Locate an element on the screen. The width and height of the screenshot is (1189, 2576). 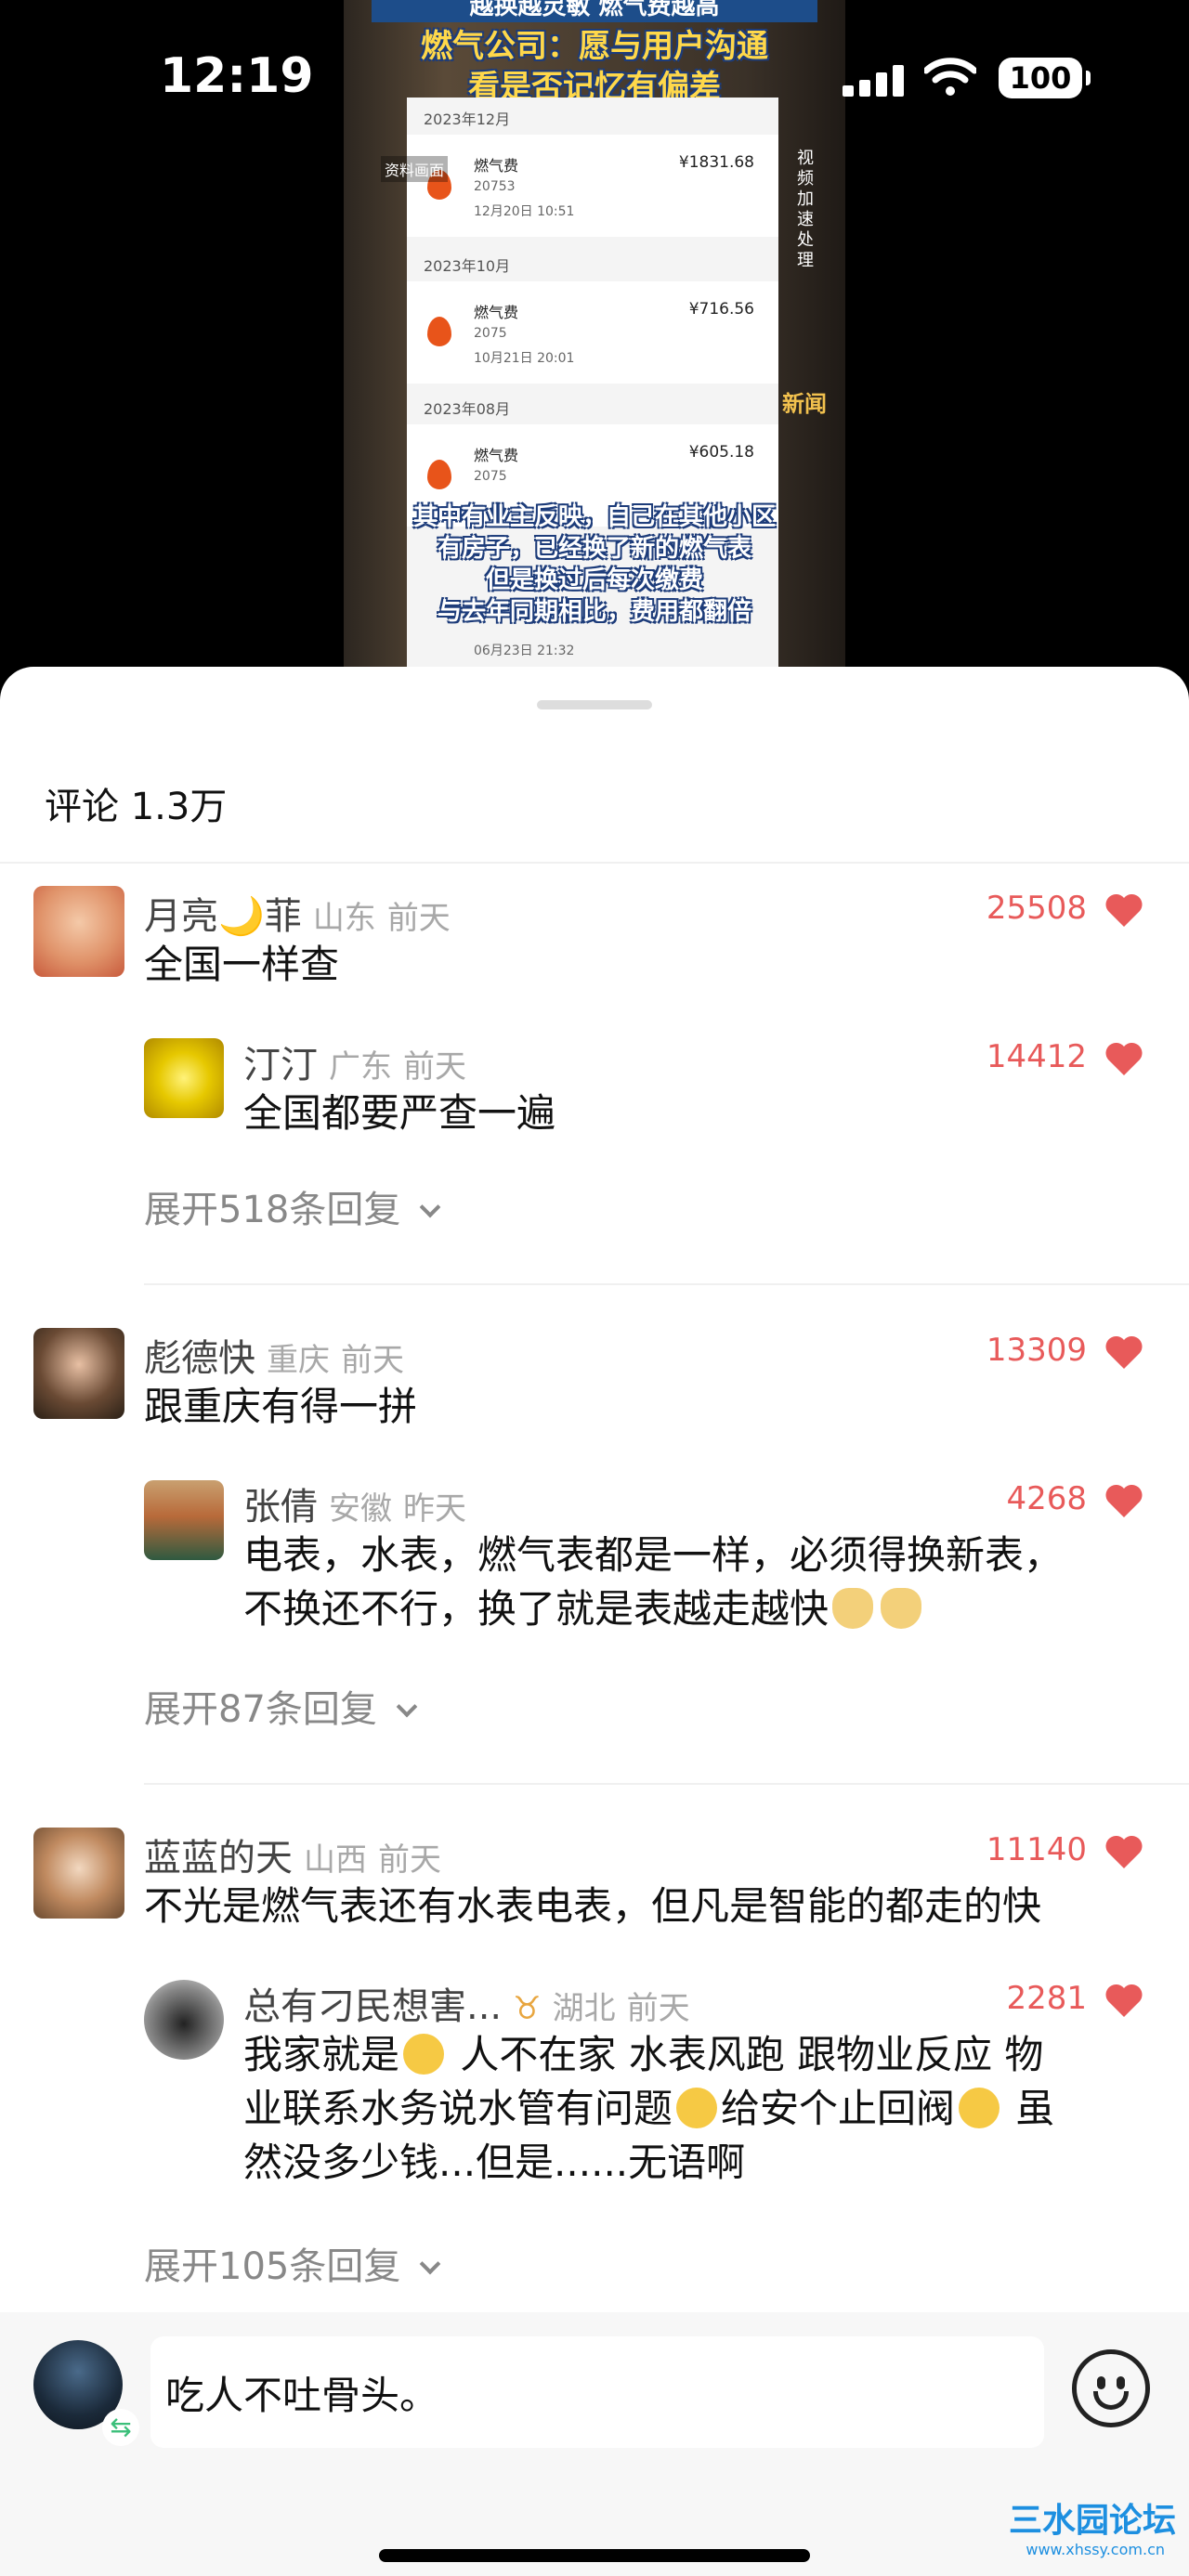
author-name: 月亮🌙菲 is located at coordinates (223, 917).